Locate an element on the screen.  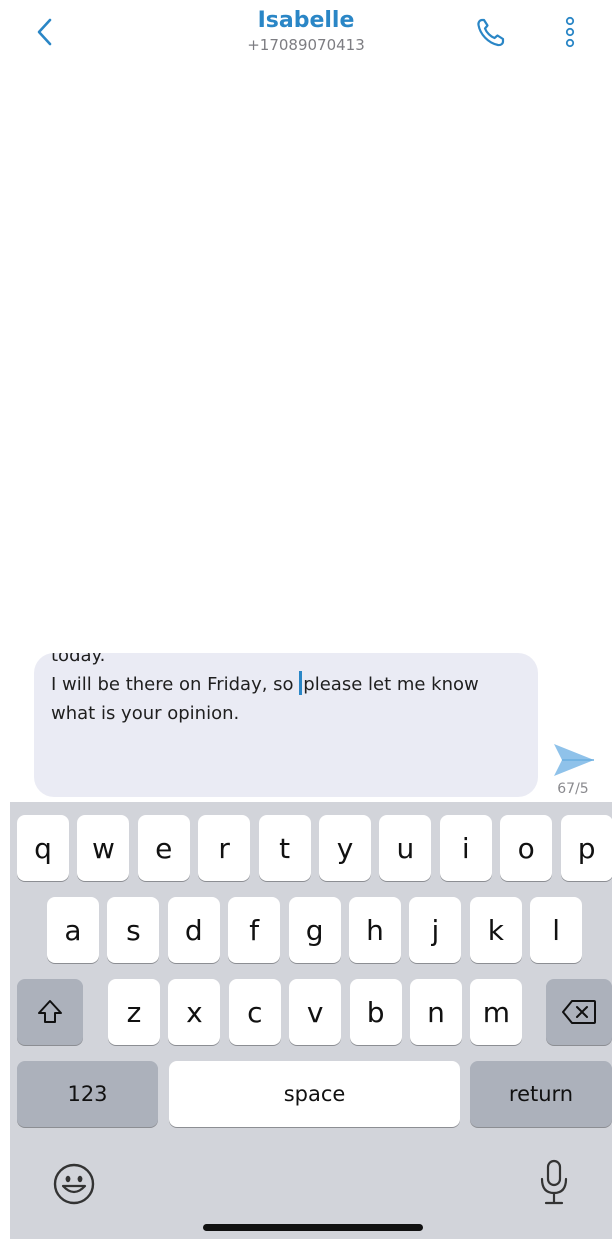
shift-key is located at coordinates (50, 1012).